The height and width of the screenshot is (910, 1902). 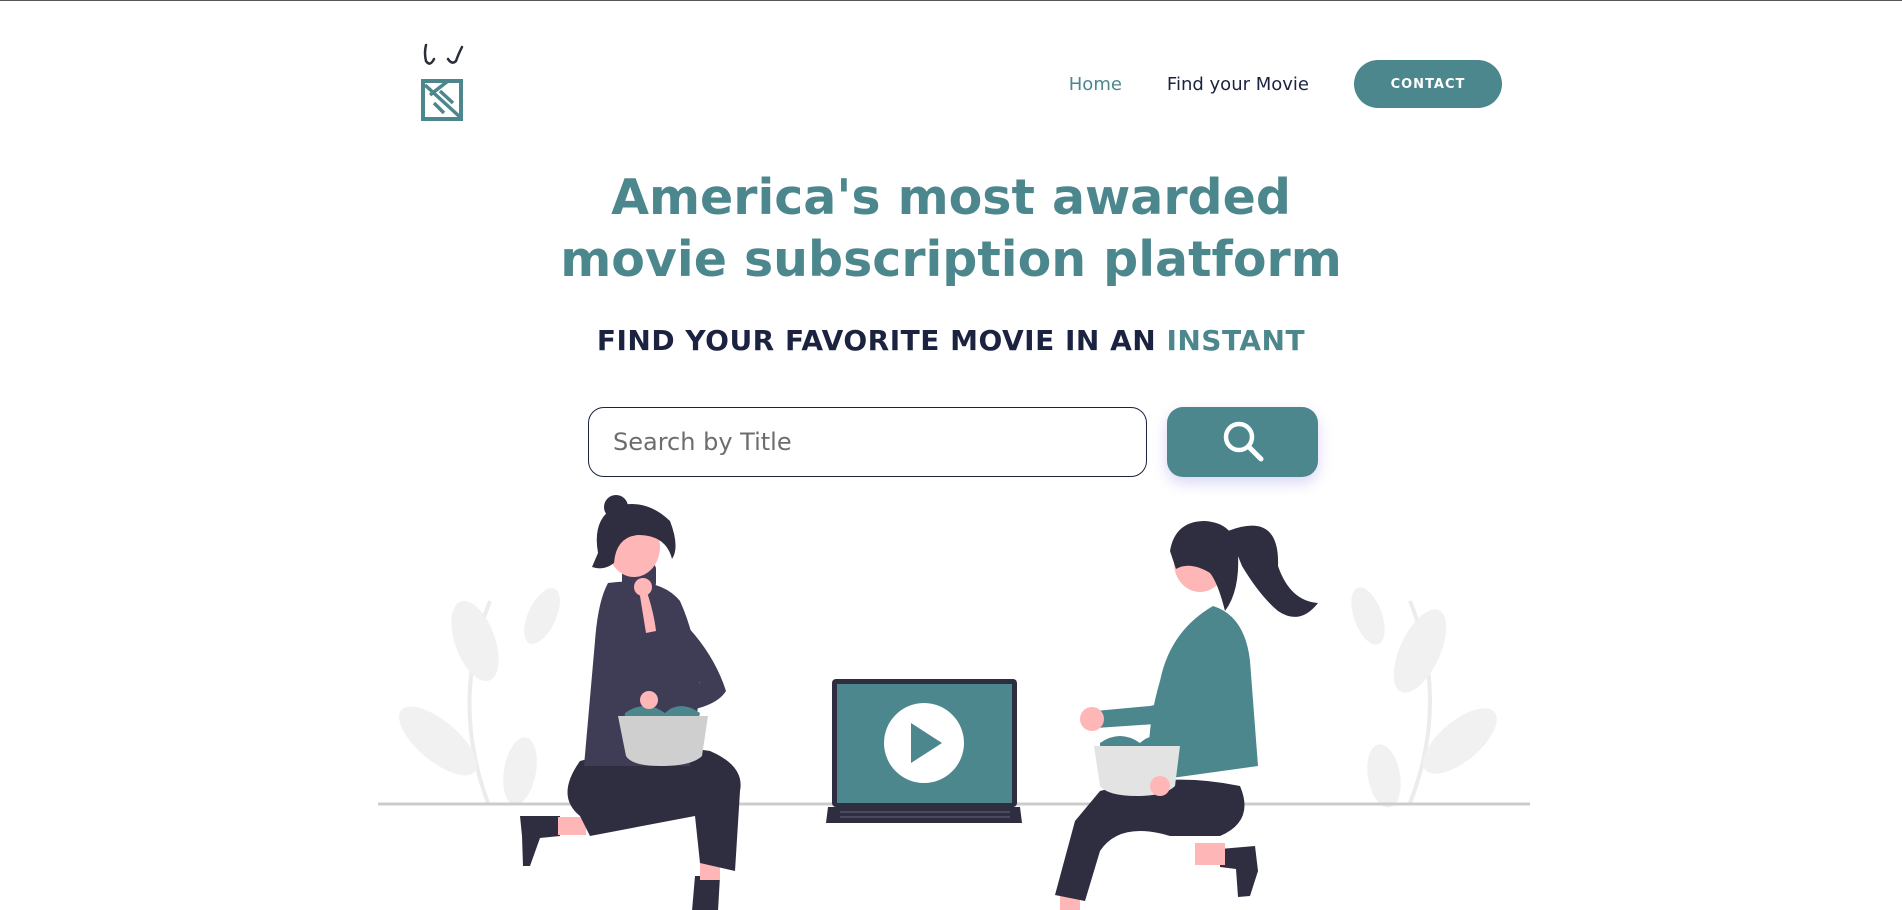 I want to click on main-nav: Home Find your Movie CONTACT, so click(x=1285, y=84).